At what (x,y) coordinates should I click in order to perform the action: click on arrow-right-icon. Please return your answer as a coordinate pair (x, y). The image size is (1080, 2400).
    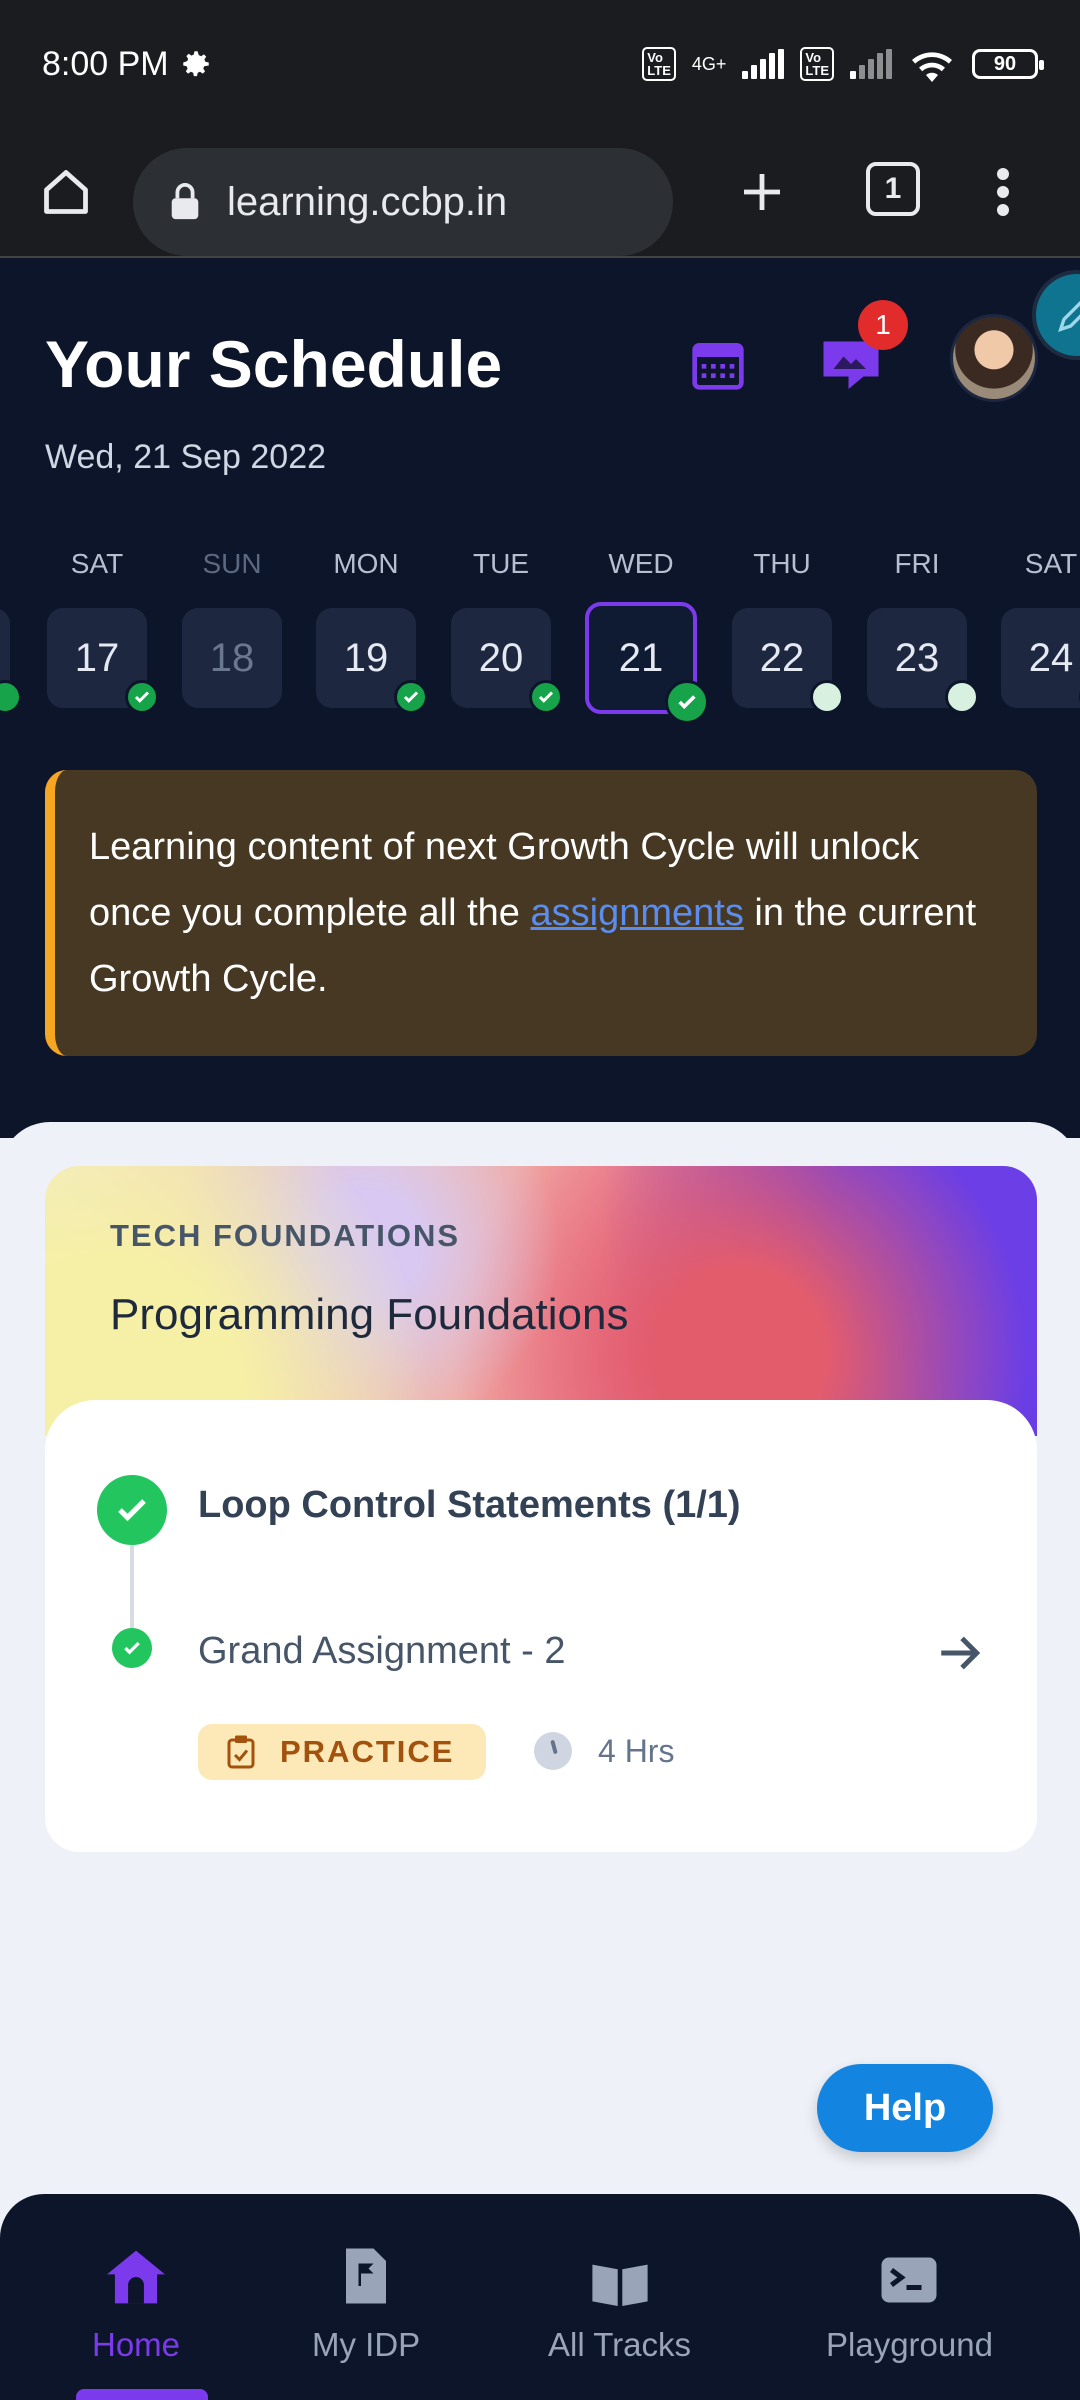
    Looking at the image, I should click on (961, 1653).